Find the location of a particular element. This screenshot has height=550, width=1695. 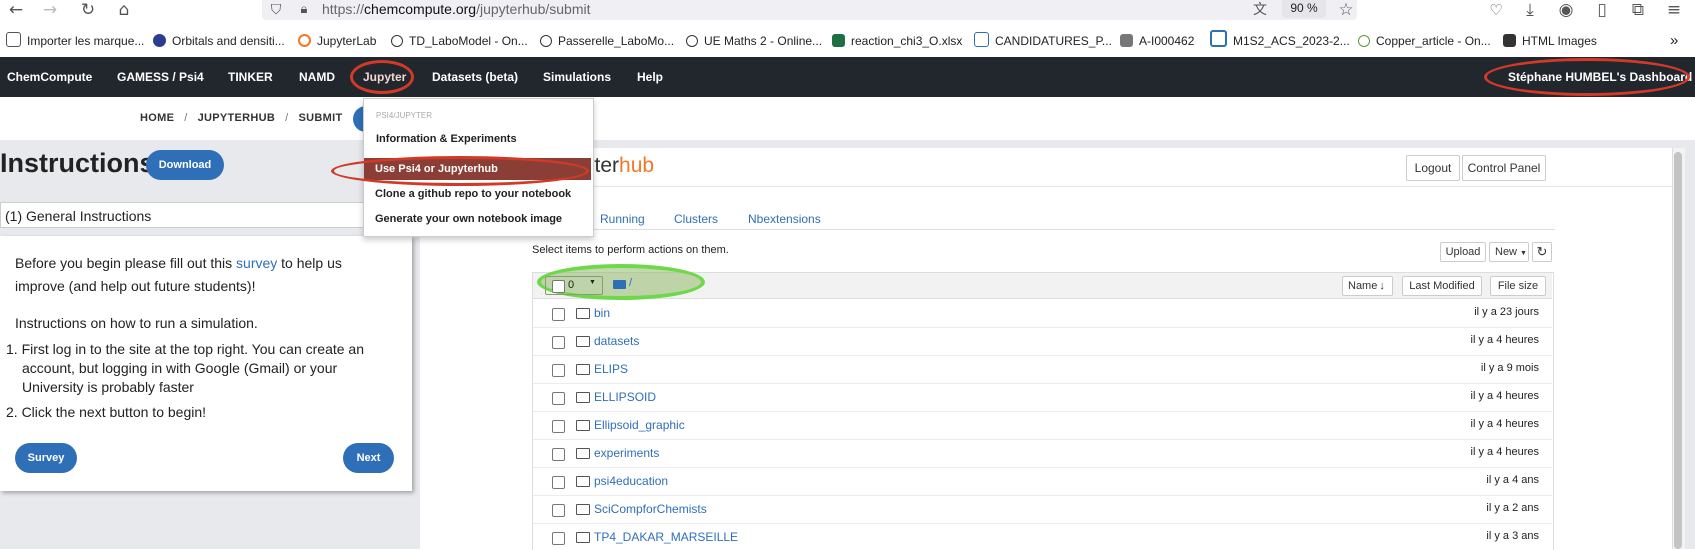

file-modified: il y a 9 mois is located at coordinates (1509, 368).